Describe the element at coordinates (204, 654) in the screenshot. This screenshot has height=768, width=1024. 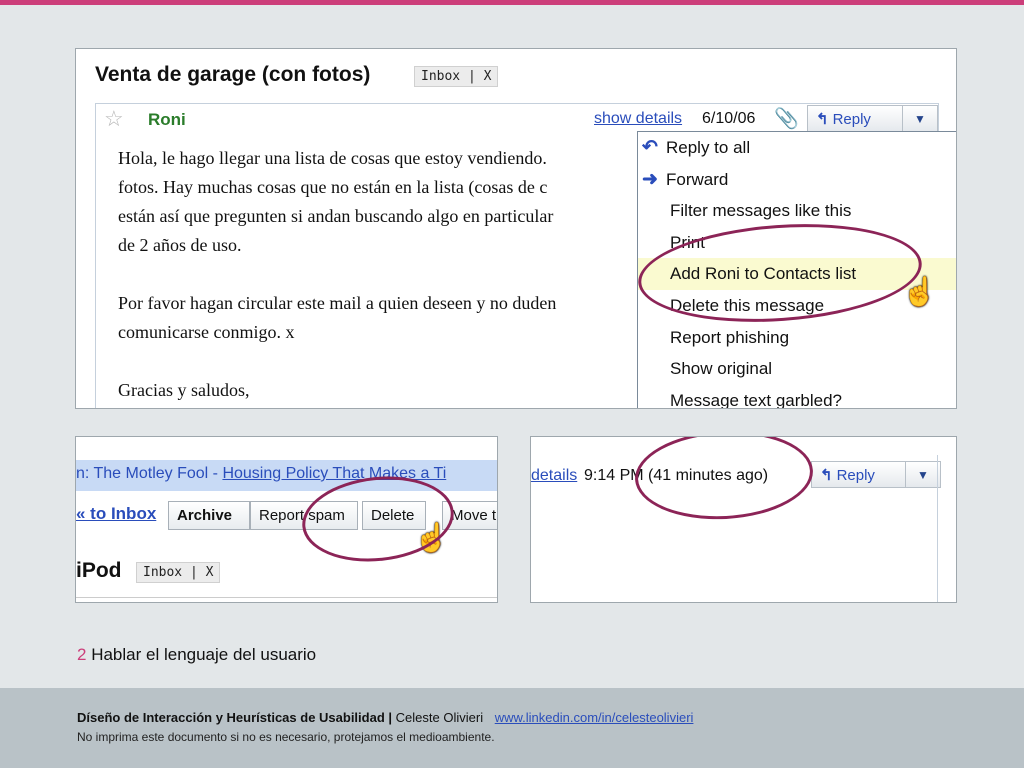
I see `caption-text: Hablar el lenguaje del usuario` at that location.